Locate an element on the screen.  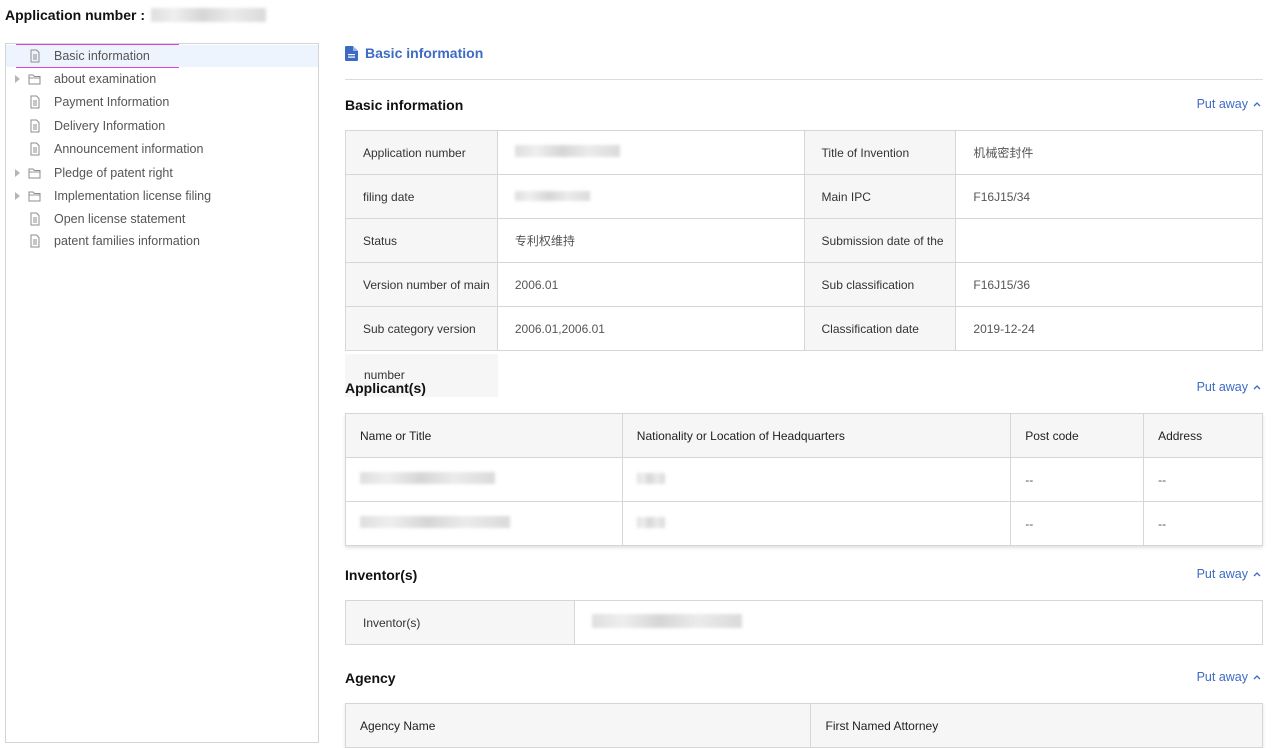
application-number-header: Application number : is located at coordinates (135, 15).